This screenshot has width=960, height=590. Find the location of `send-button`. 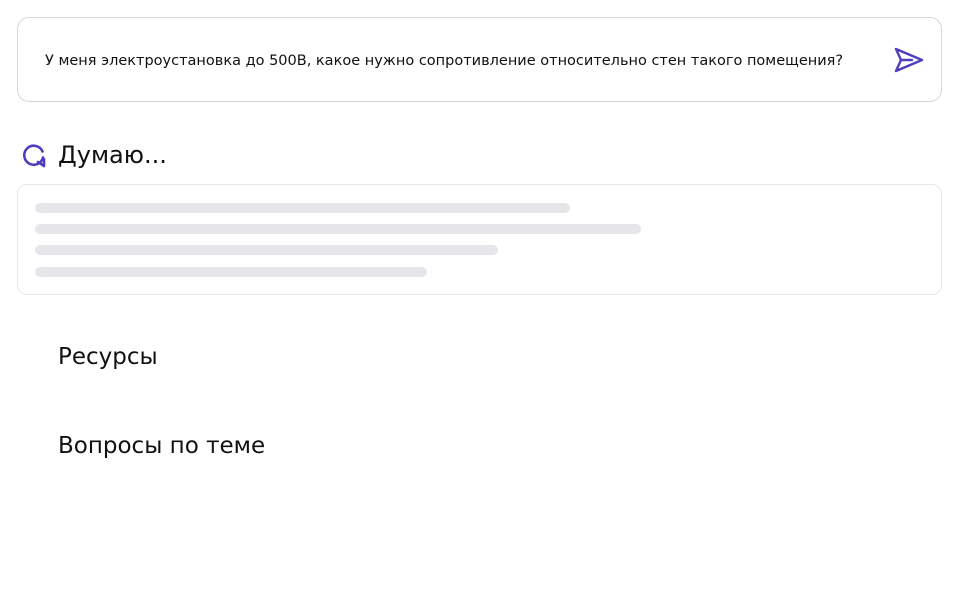

send-button is located at coordinates (909, 60).